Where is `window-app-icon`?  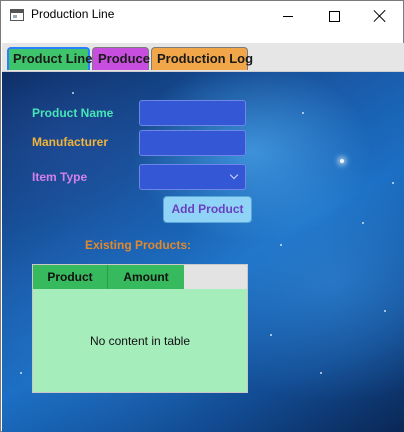
window-app-icon is located at coordinates (17, 15).